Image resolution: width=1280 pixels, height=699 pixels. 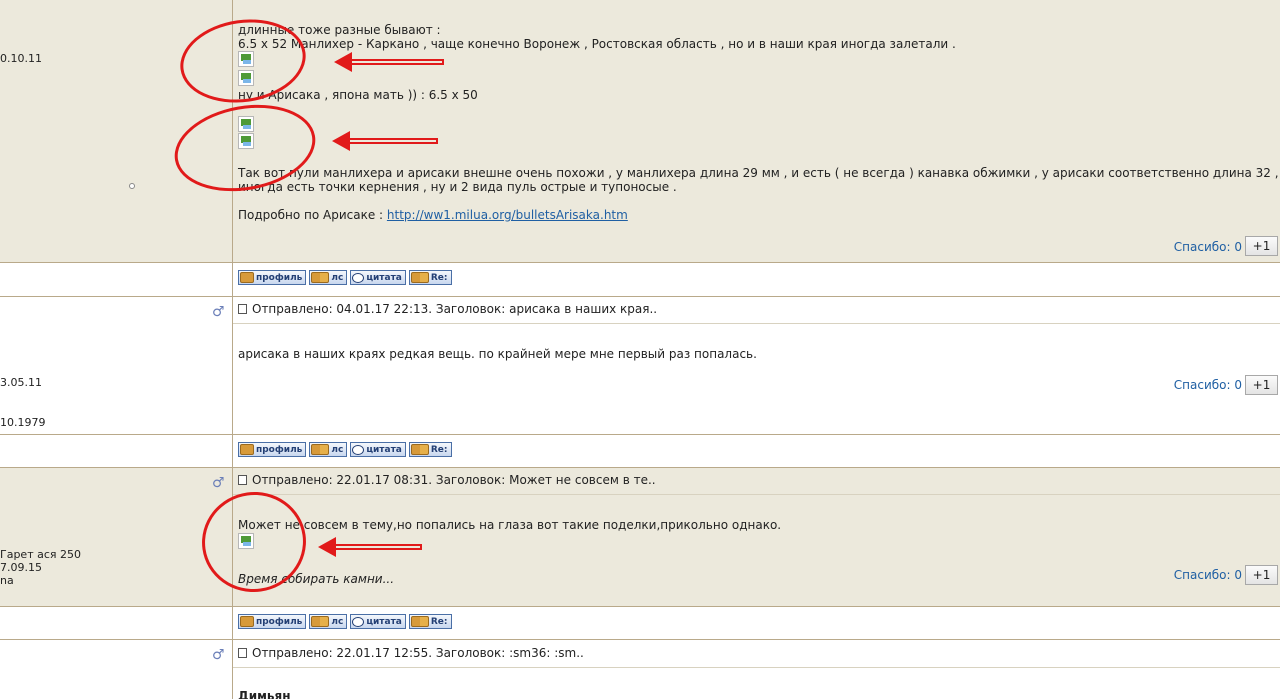 I want to click on post1-footer, so click(x=640, y=279).